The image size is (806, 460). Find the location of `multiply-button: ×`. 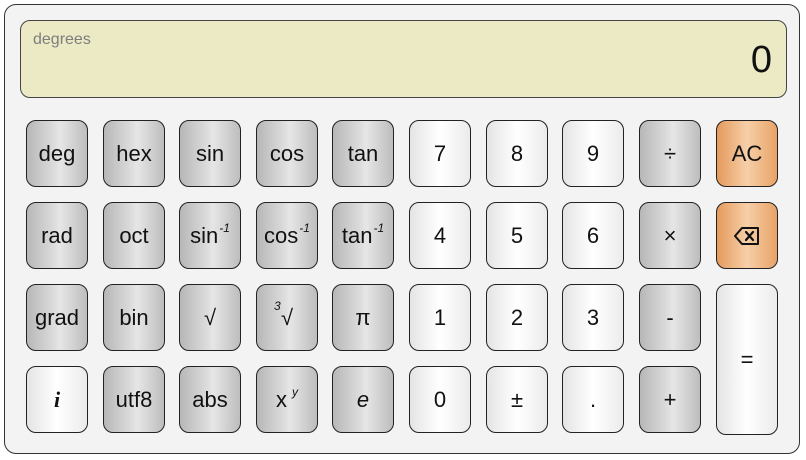

multiply-button: × is located at coordinates (670, 235).